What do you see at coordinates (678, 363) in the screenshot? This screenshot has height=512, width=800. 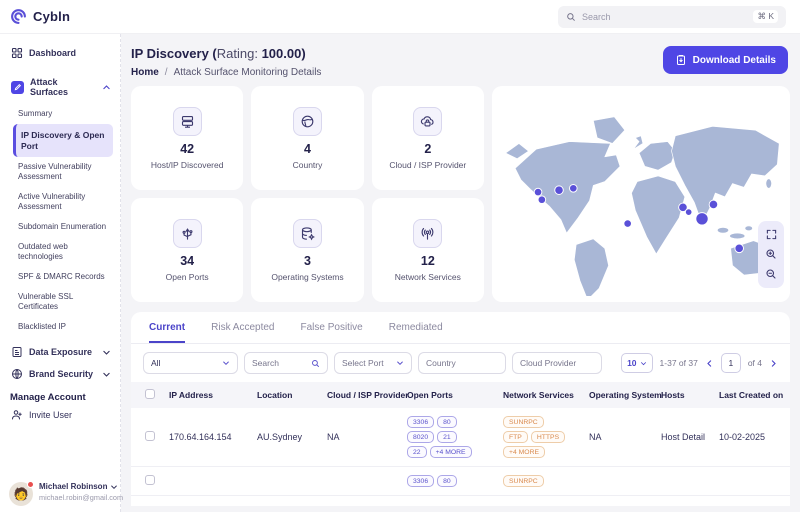 I see `range-text: 1-37 of 37` at bounding box center [678, 363].